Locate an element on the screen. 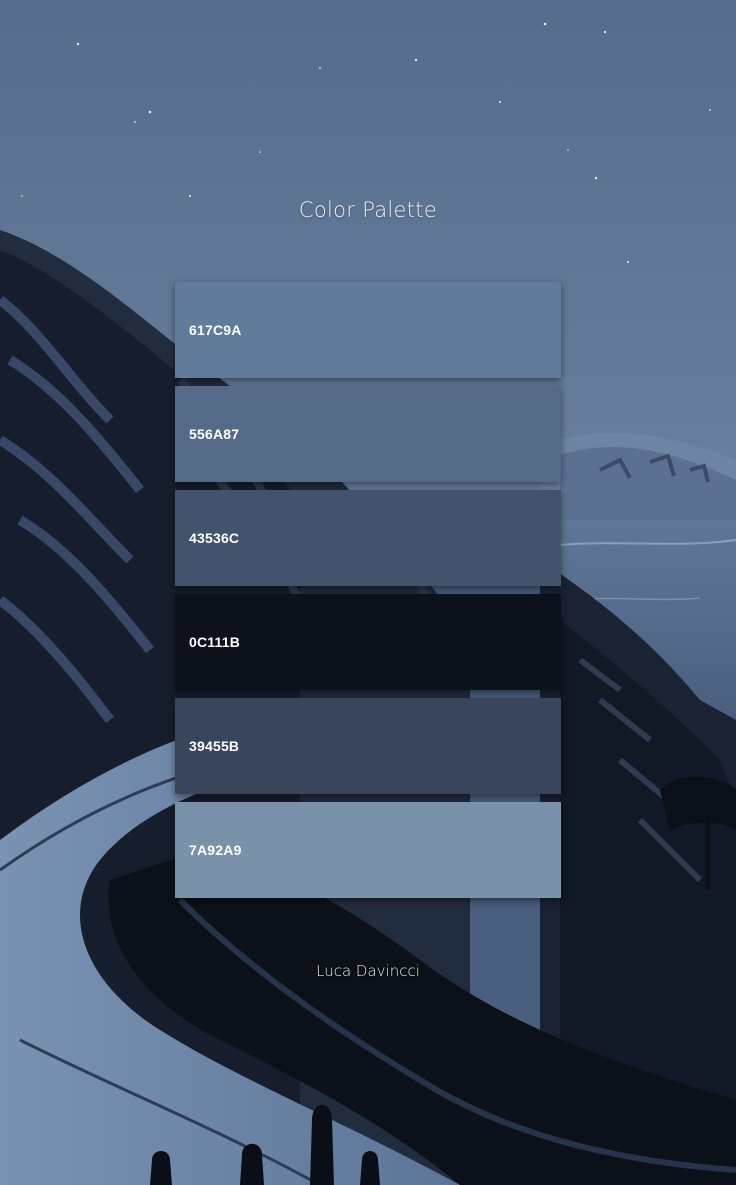 The height and width of the screenshot is (1185, 736). swatch-4: 0C111B is located at coordinates (368, 642).